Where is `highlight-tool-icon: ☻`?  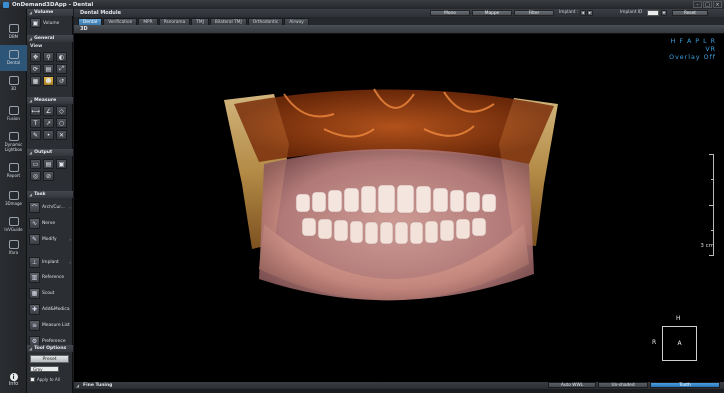
highlight-tool-icon: ☻ is located at coordinates (48, 81).